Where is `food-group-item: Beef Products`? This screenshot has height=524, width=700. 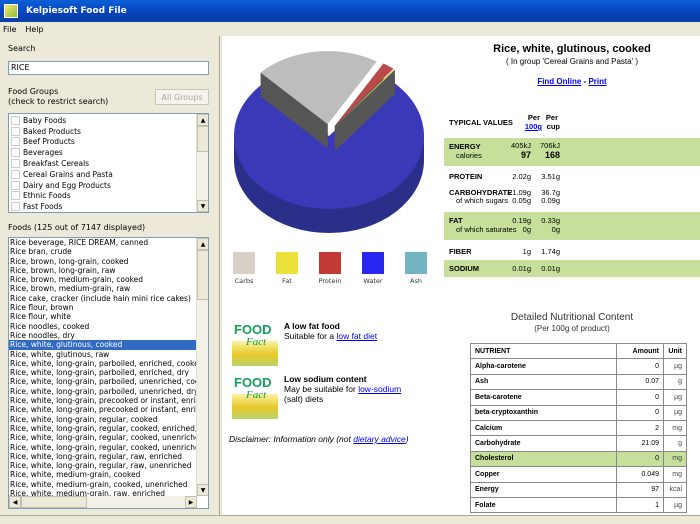 food-group-item: Beef Products is located at coordinates (108, 142).